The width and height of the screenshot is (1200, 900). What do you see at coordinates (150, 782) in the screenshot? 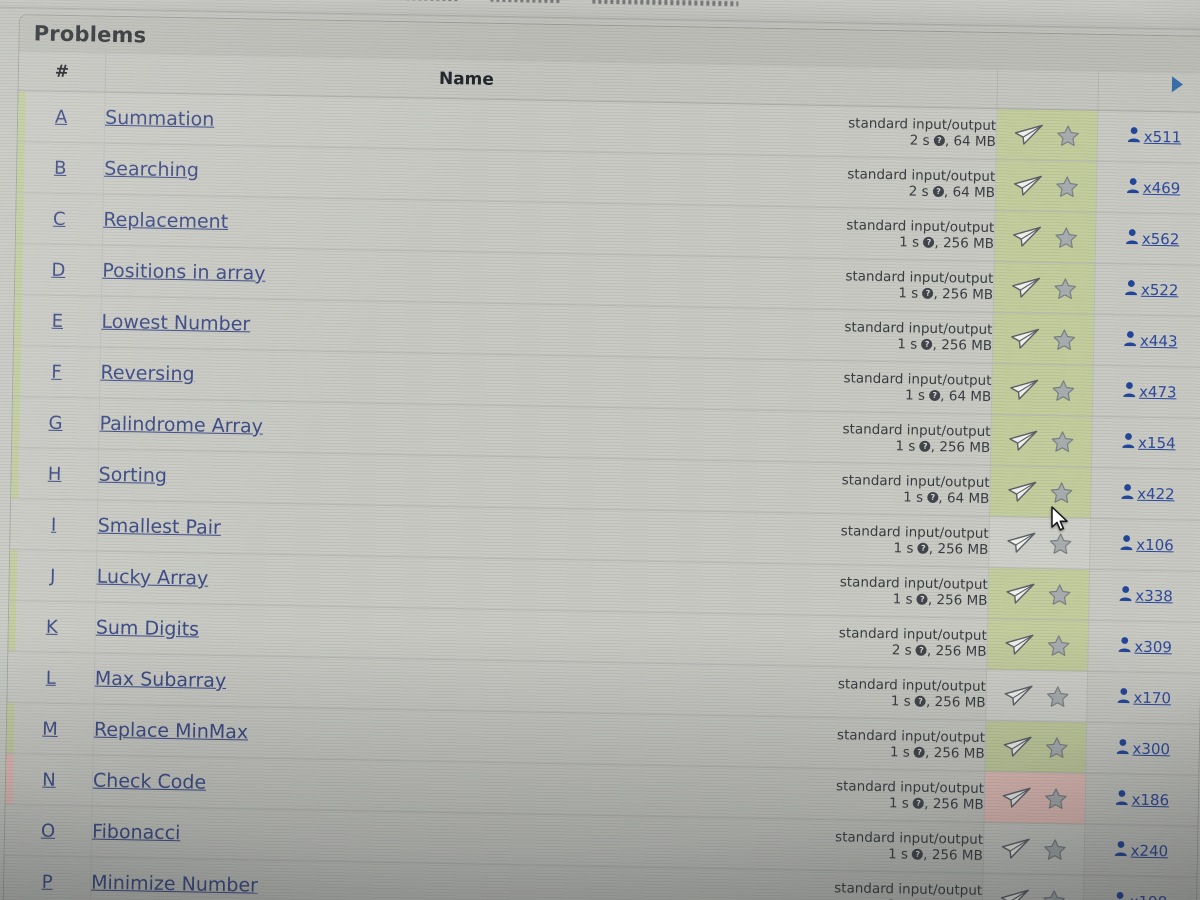
I see `problem-name-link: Check Code` at bounding box center [150, 782].